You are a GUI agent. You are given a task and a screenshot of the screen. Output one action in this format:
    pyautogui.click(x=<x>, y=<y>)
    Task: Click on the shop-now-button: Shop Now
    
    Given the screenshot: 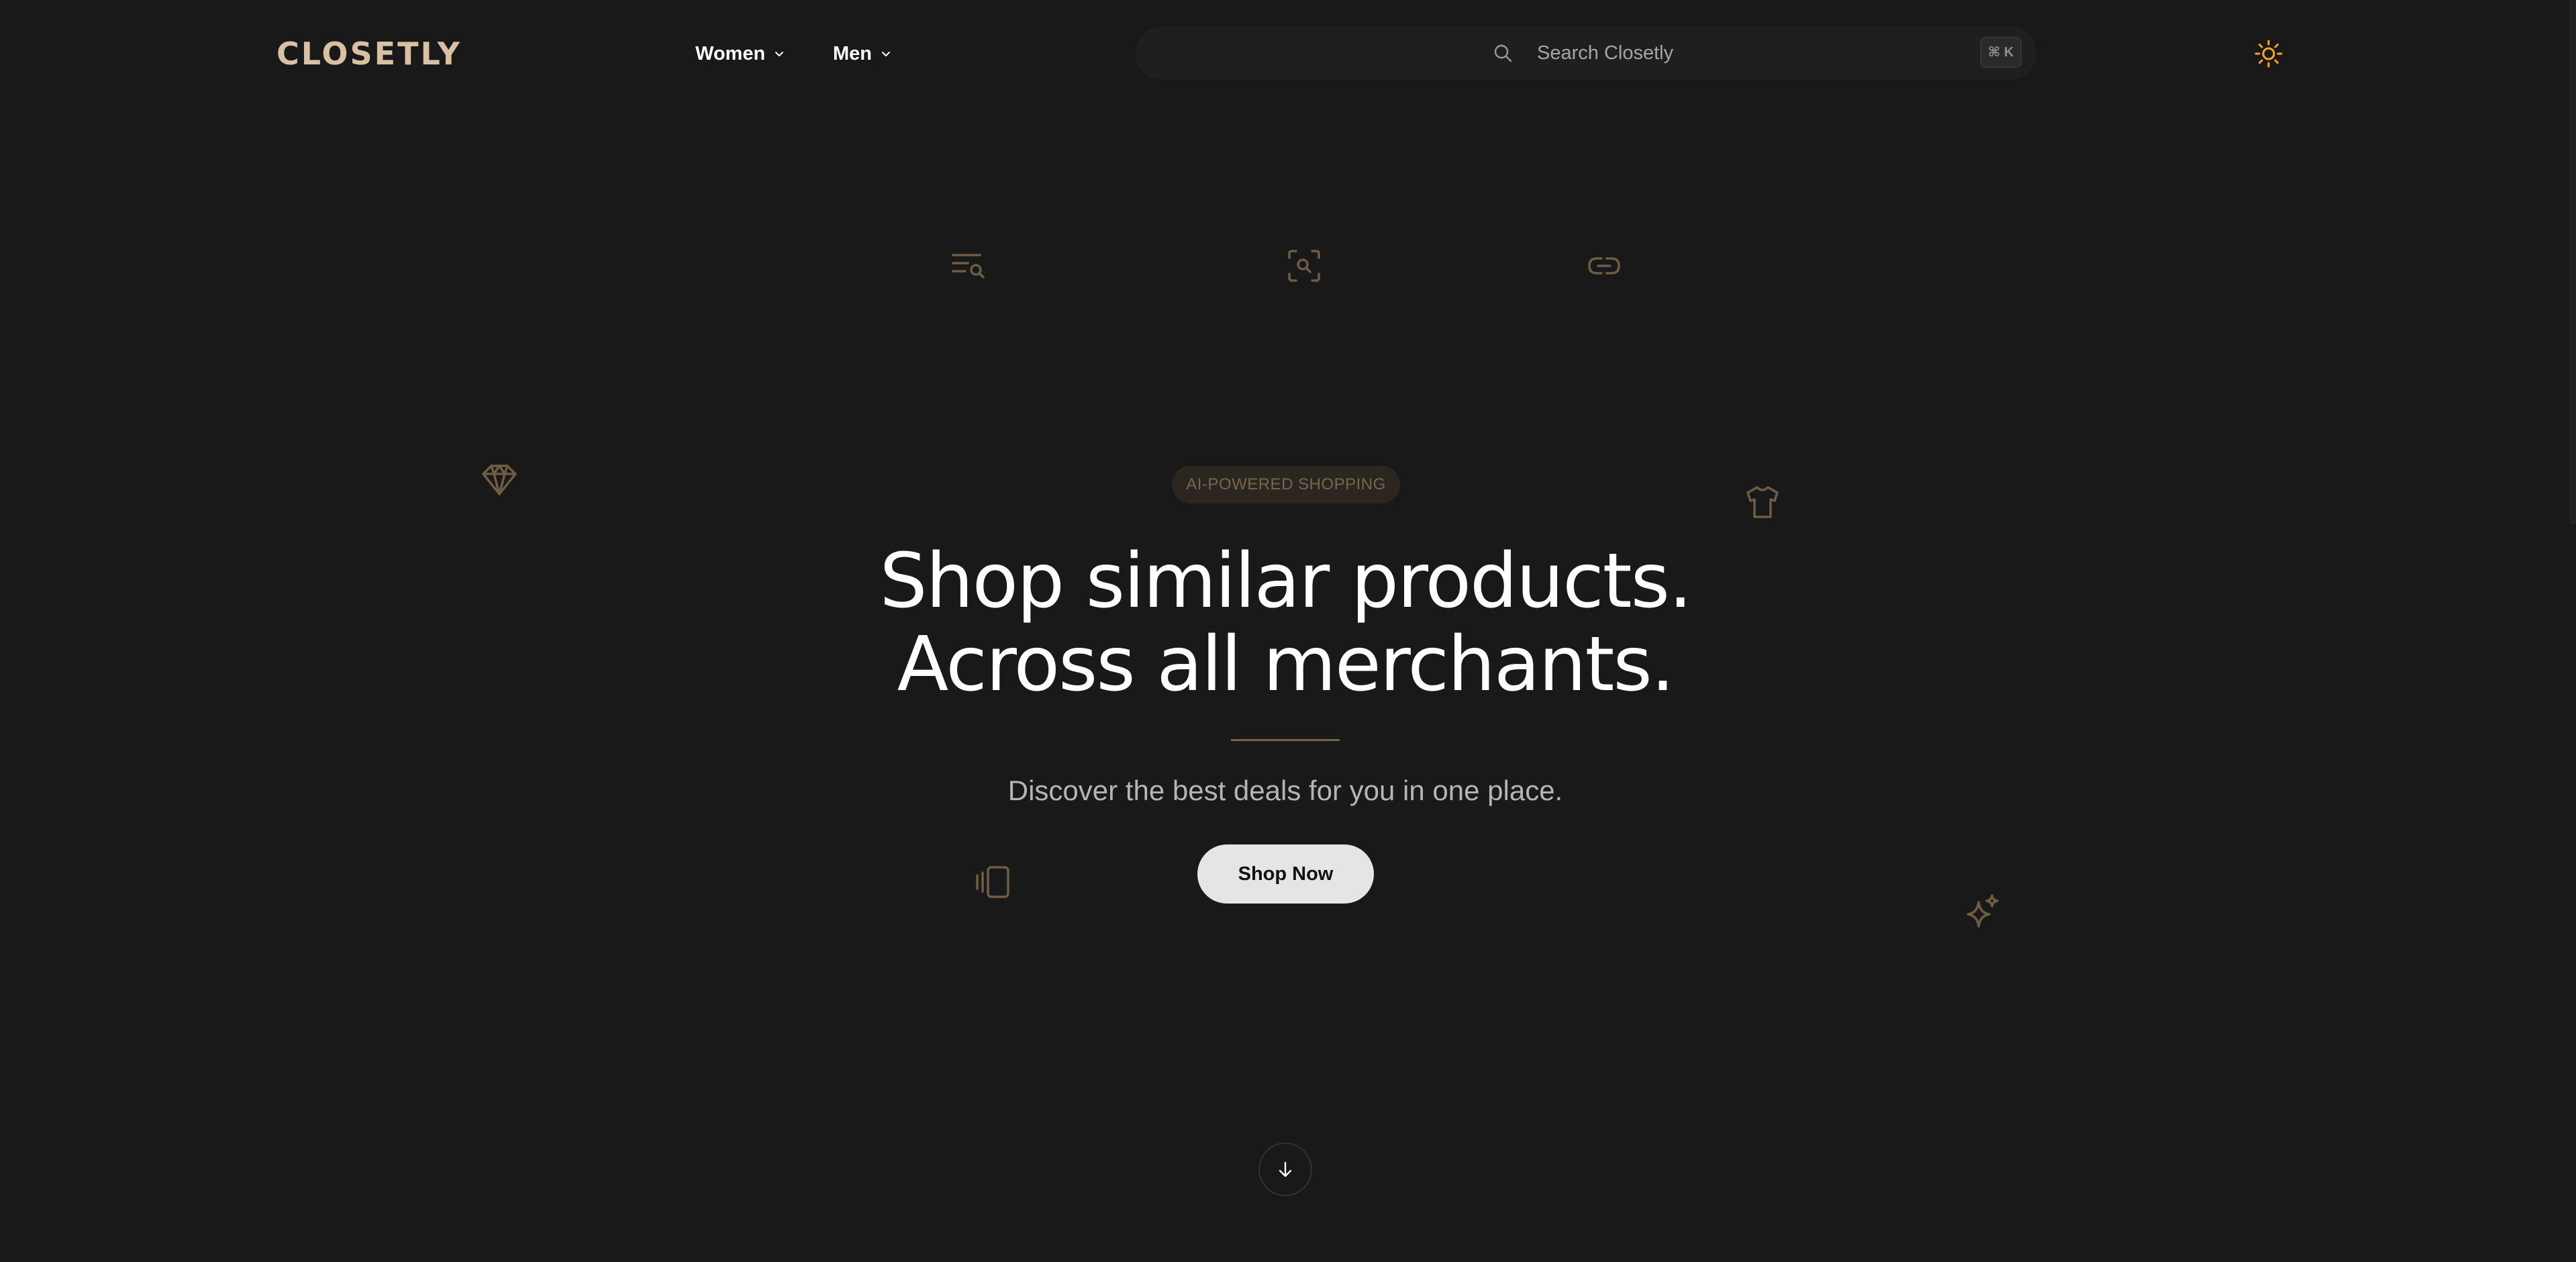 What is the action you would take?
    pyautogui.click(x=1285, y=874)
    